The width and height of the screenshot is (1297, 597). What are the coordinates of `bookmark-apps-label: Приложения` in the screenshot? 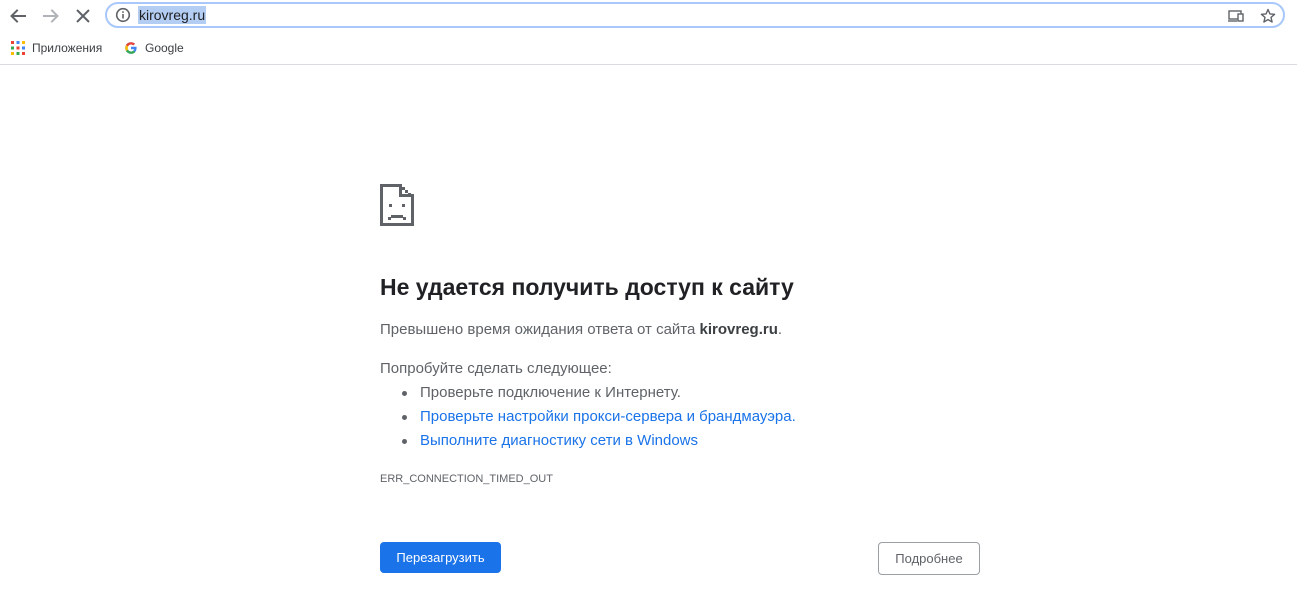 It's located at (67, 48).